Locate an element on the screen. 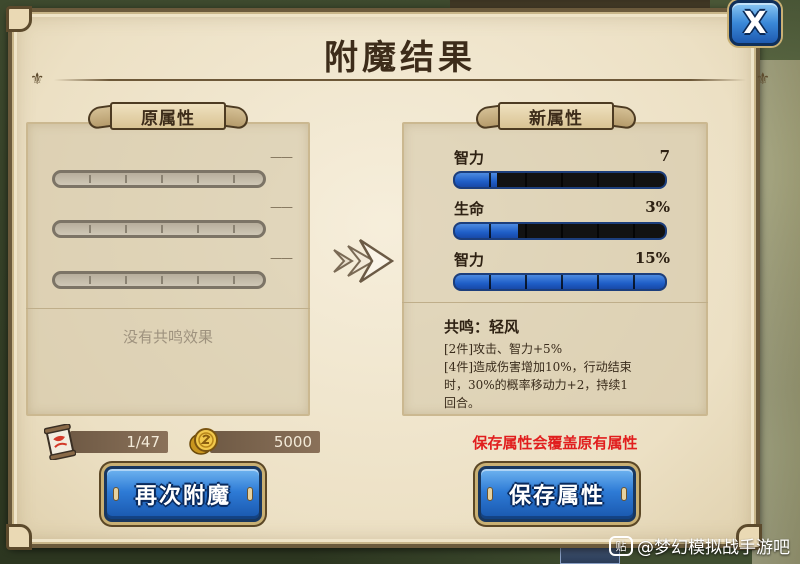 The width and height of the screenshot is (800, 564). new-attributes-ribbon: 新属性 is located at coordinates (556, 117).